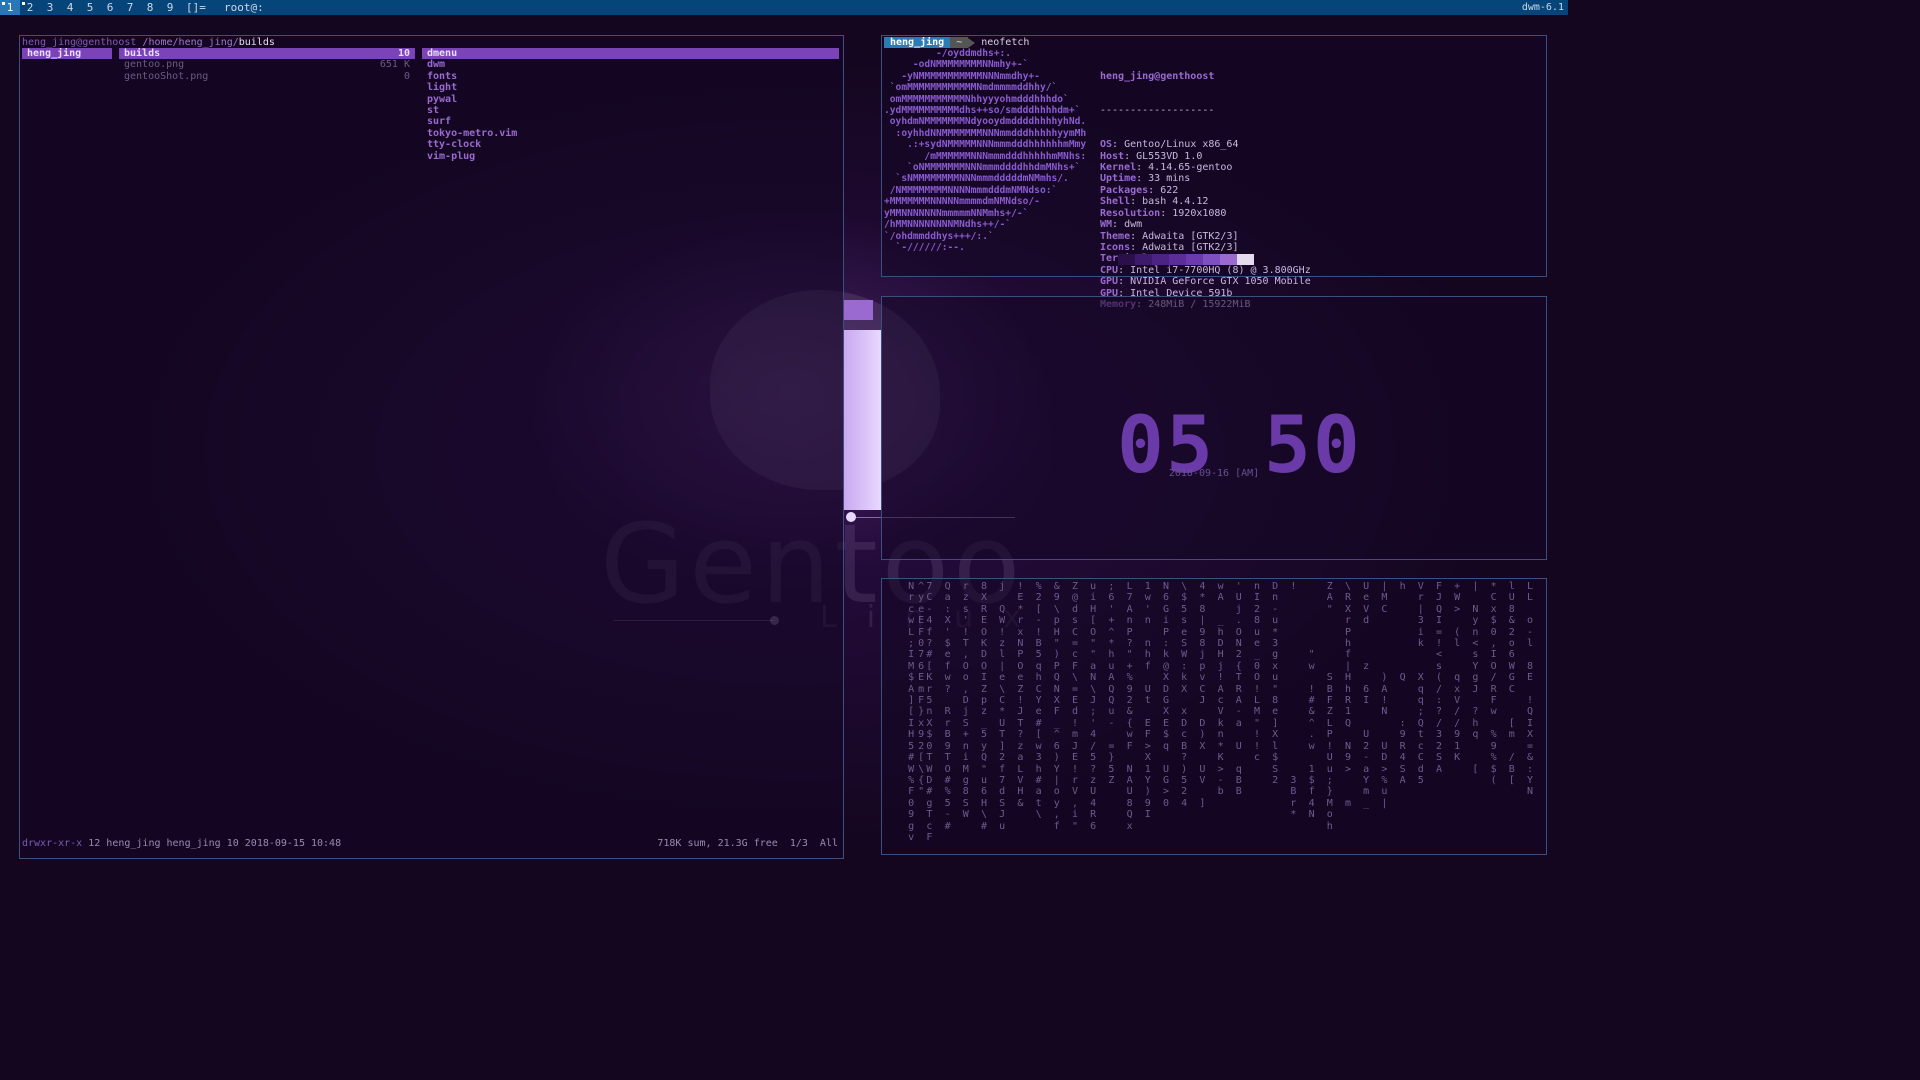 The height and width of the screenshot is (1080, 1920). Describe the element at coordinates (630, 144) in the screenshot. I see `preview-dir-item: tty-clock` at that location.